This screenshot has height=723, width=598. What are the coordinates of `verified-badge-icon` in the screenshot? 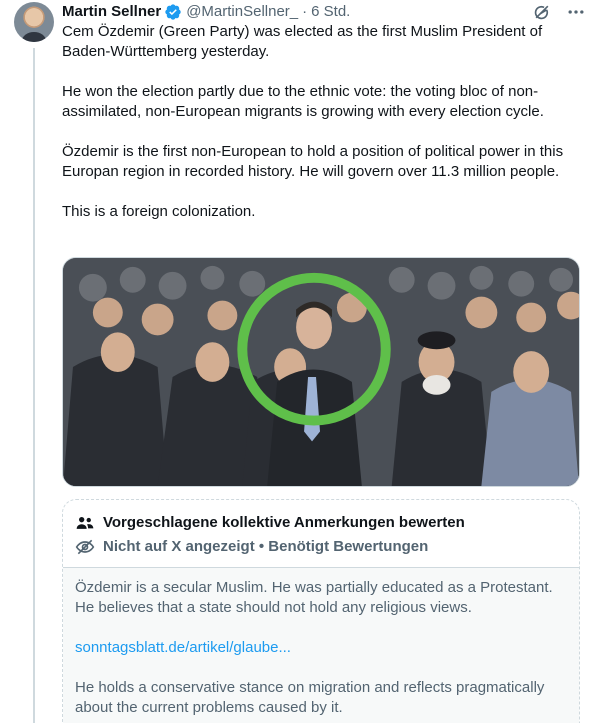 It's located at (173, 12).